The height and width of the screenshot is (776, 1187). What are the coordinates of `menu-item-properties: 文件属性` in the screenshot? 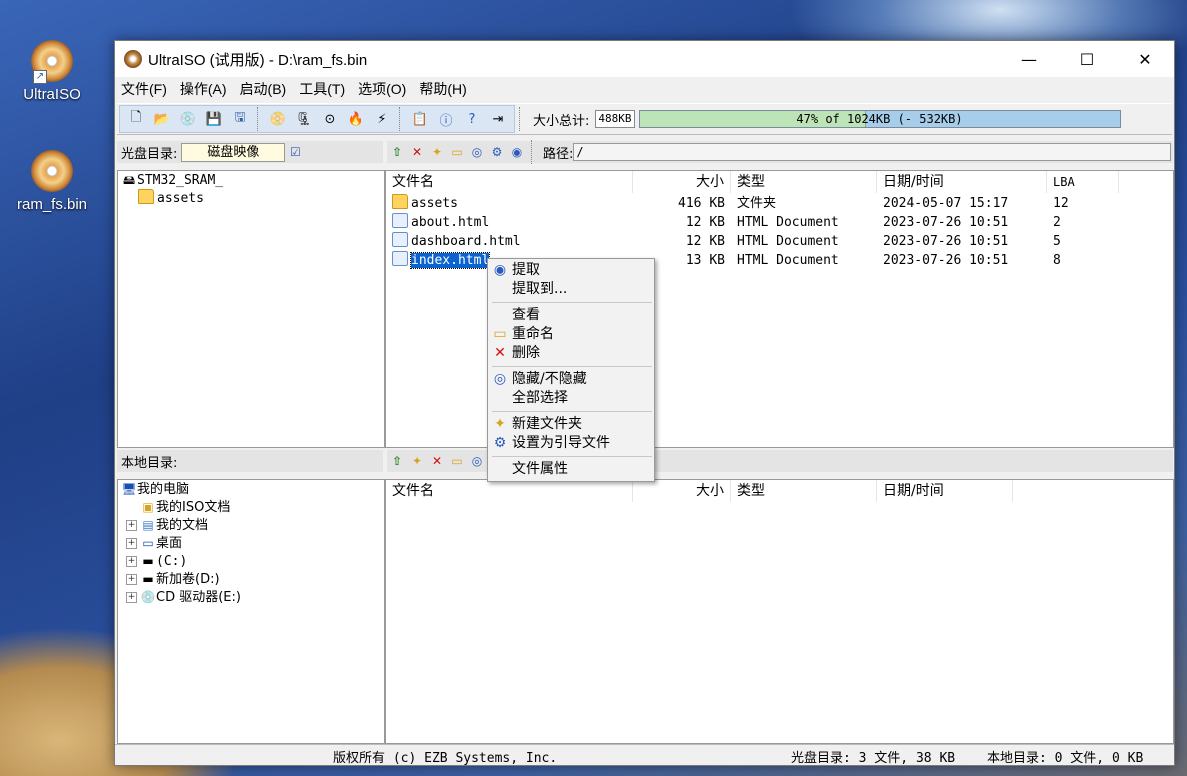 It's located at (571, 469).